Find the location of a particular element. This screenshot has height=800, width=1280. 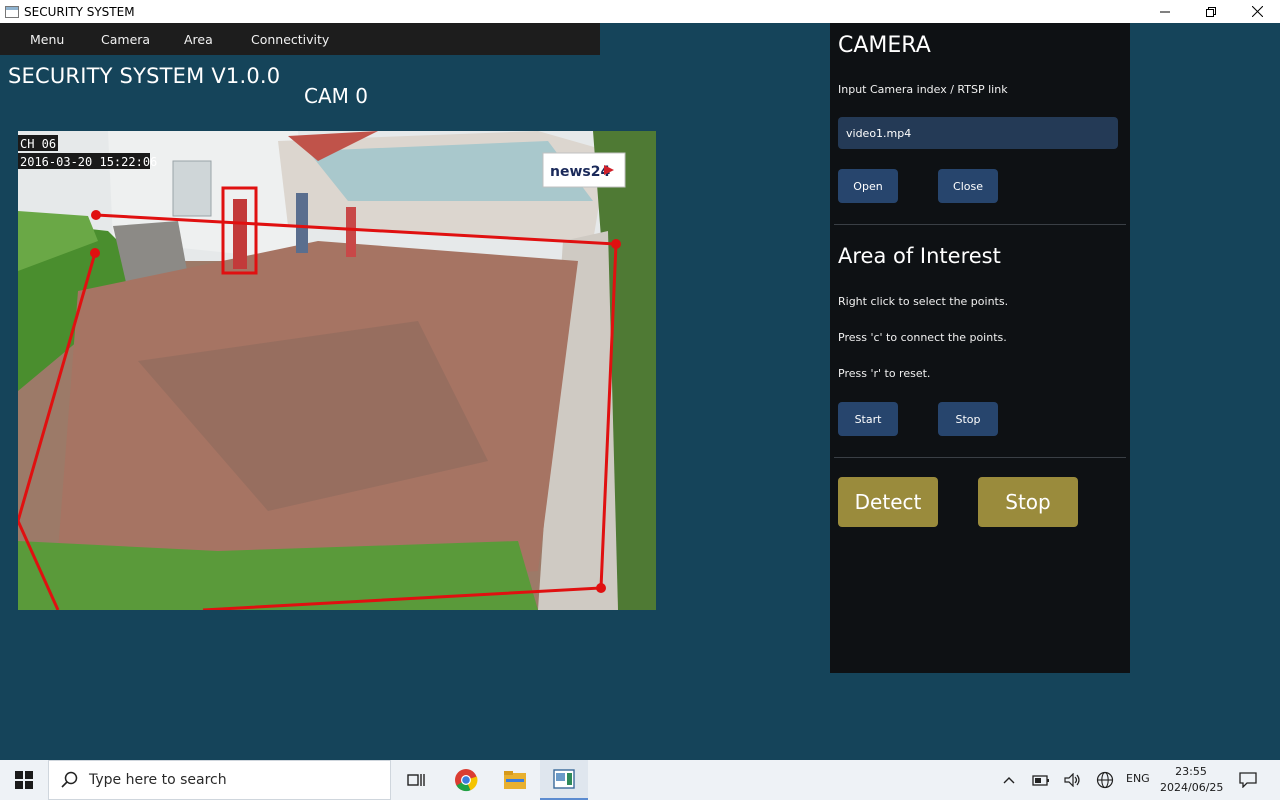

file-explorer-button is located at coordinates (515, 780).